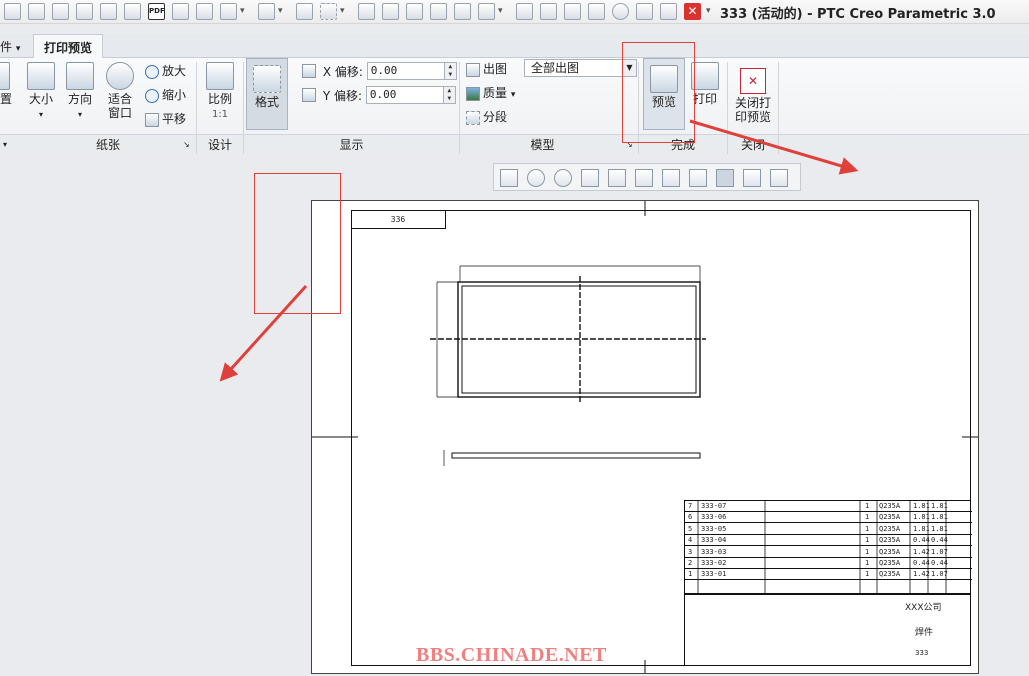 The image size is (1029, 676). Describe the element at coordinates (542, 145) in the screenshot. I see `group-model-label: 模型` at that location.